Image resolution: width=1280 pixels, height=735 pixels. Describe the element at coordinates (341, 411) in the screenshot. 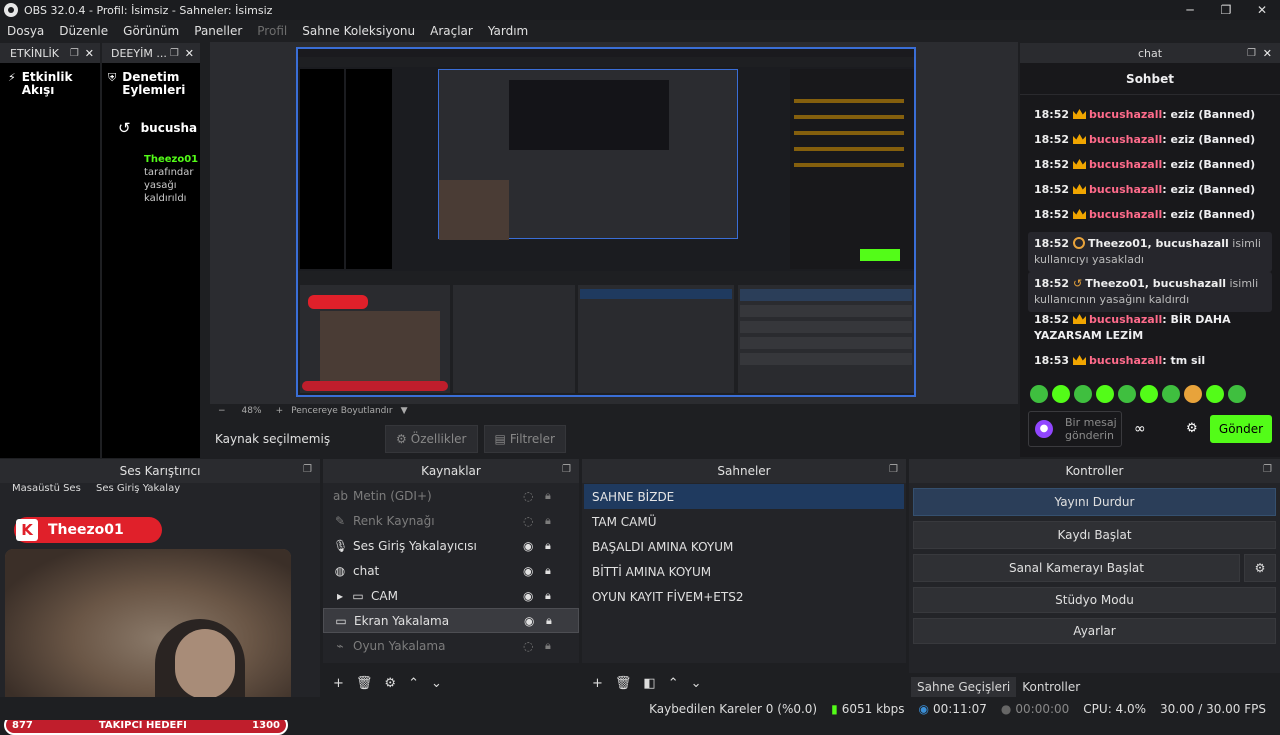

I see `fit-to-window-label: Pencereye Boyutlandır` at that location.